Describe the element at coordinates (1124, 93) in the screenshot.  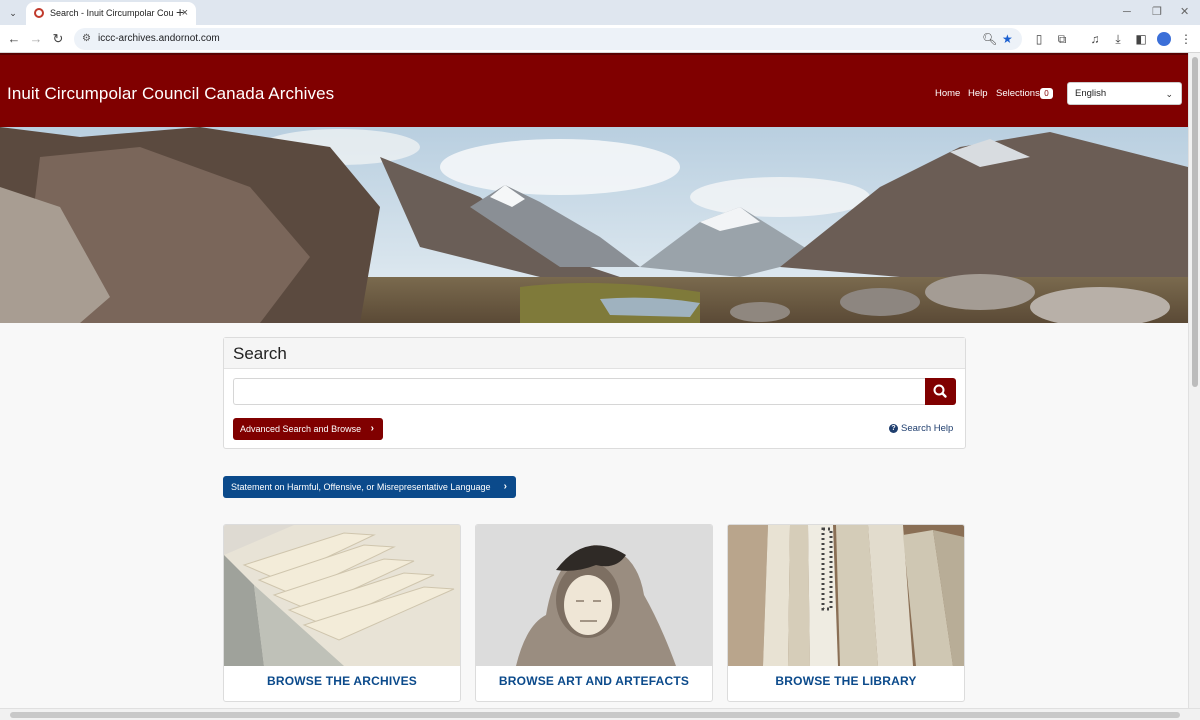
I see `language-select: English ⌄` at that location.